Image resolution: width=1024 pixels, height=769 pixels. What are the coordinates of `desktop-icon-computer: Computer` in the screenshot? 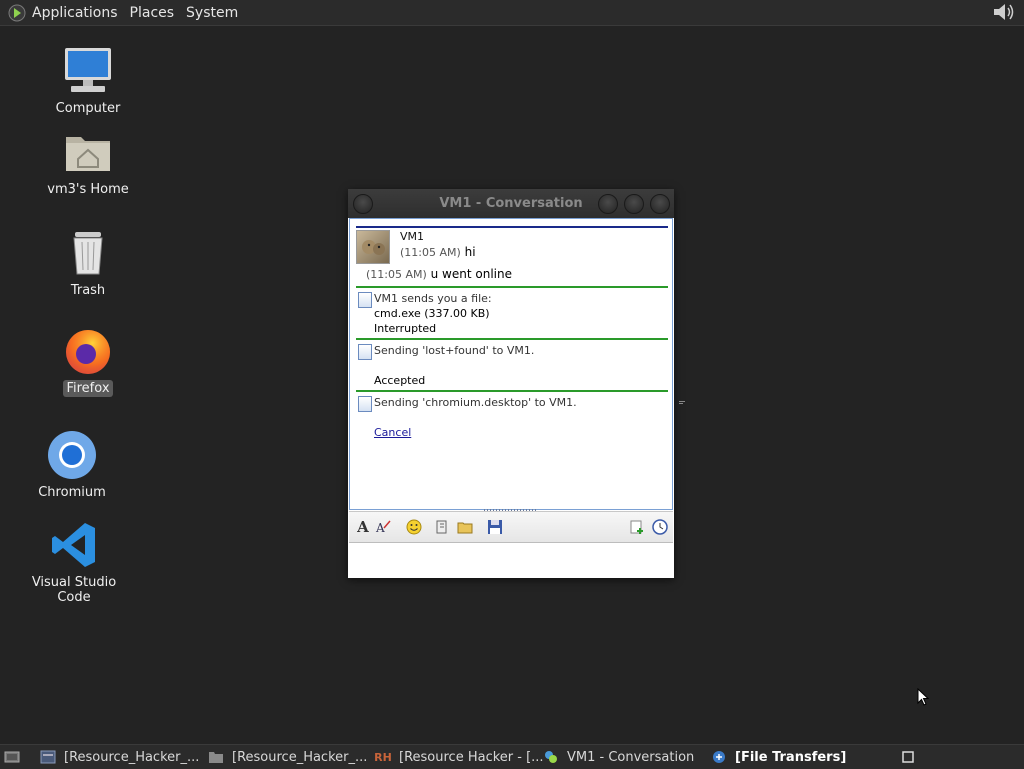 It's located at (88, 81).